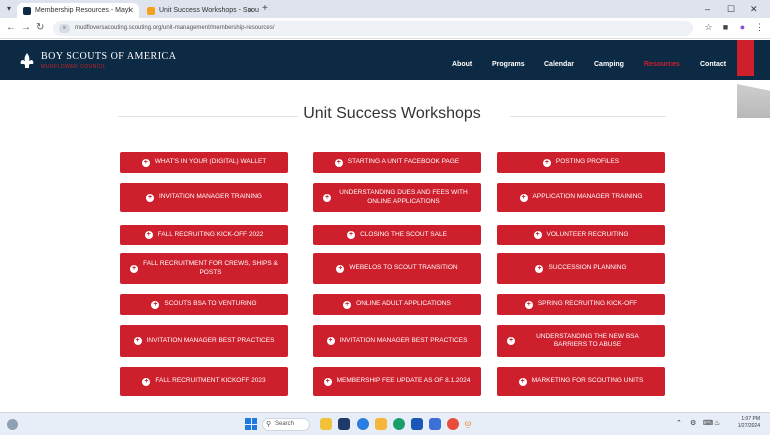  What do you see at coordinates (471, 424) in the screenshot?
I see `network-app-icon: ⍹` at bounding box center [471, 424].